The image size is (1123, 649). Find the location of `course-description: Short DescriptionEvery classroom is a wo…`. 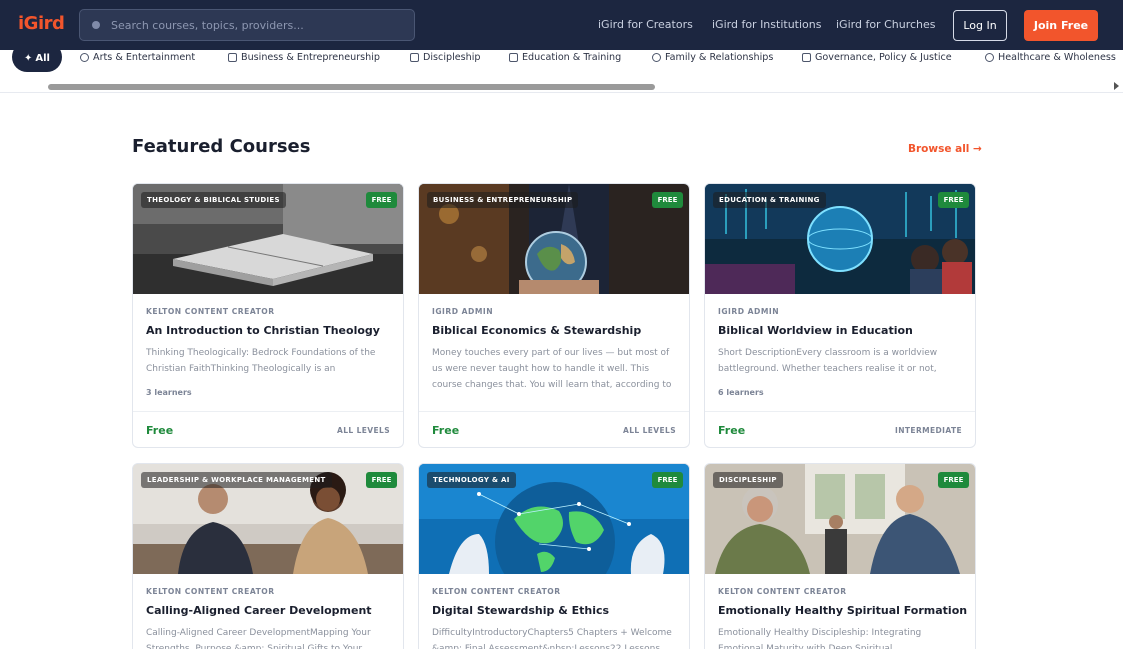

course-description: Short DescriptionEvery classroom is a wo… is located at coordinates (828, 361).